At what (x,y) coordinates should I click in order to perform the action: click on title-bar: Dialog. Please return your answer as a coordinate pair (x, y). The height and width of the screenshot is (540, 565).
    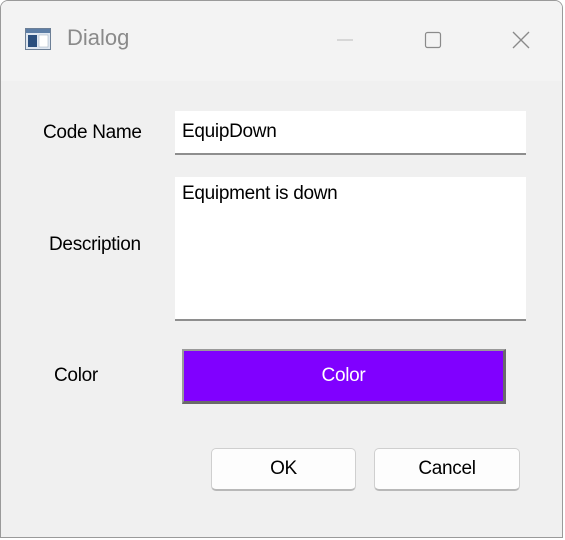
    Looking at the image, I should click on (281, 41).